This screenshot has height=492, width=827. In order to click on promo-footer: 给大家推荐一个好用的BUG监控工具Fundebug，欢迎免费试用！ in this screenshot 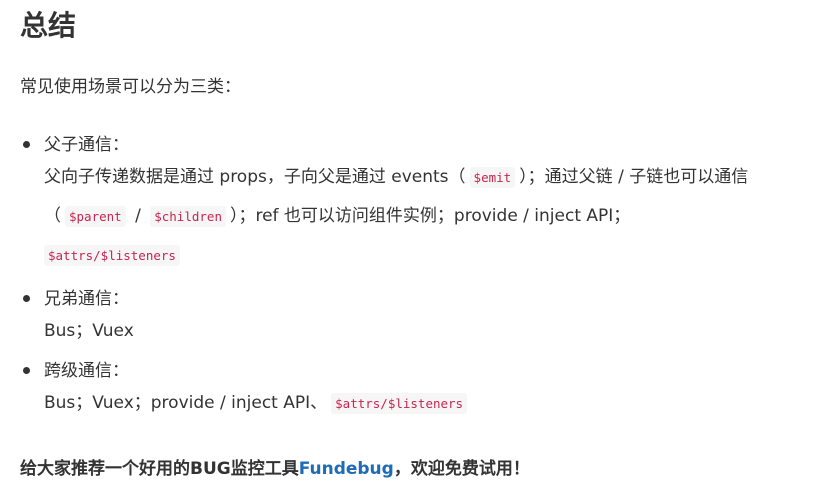, I will do `click(275, 469)`.